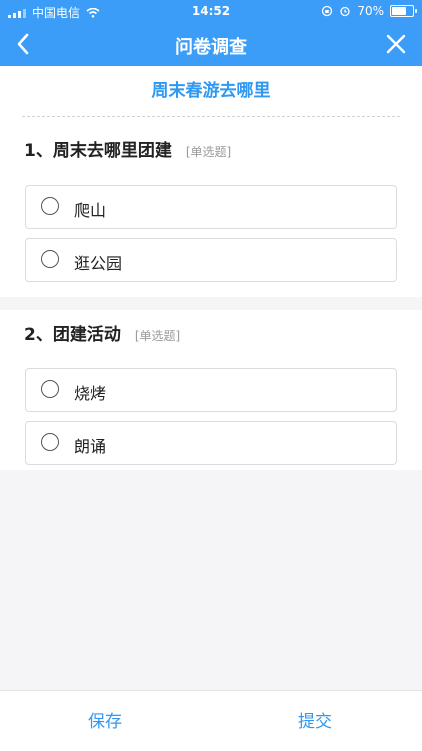 The height and width of the screenshot is (751, 422). I want to click on header-bar: 中国电信 14:52 70% 问卷调查, so click(211, 33).